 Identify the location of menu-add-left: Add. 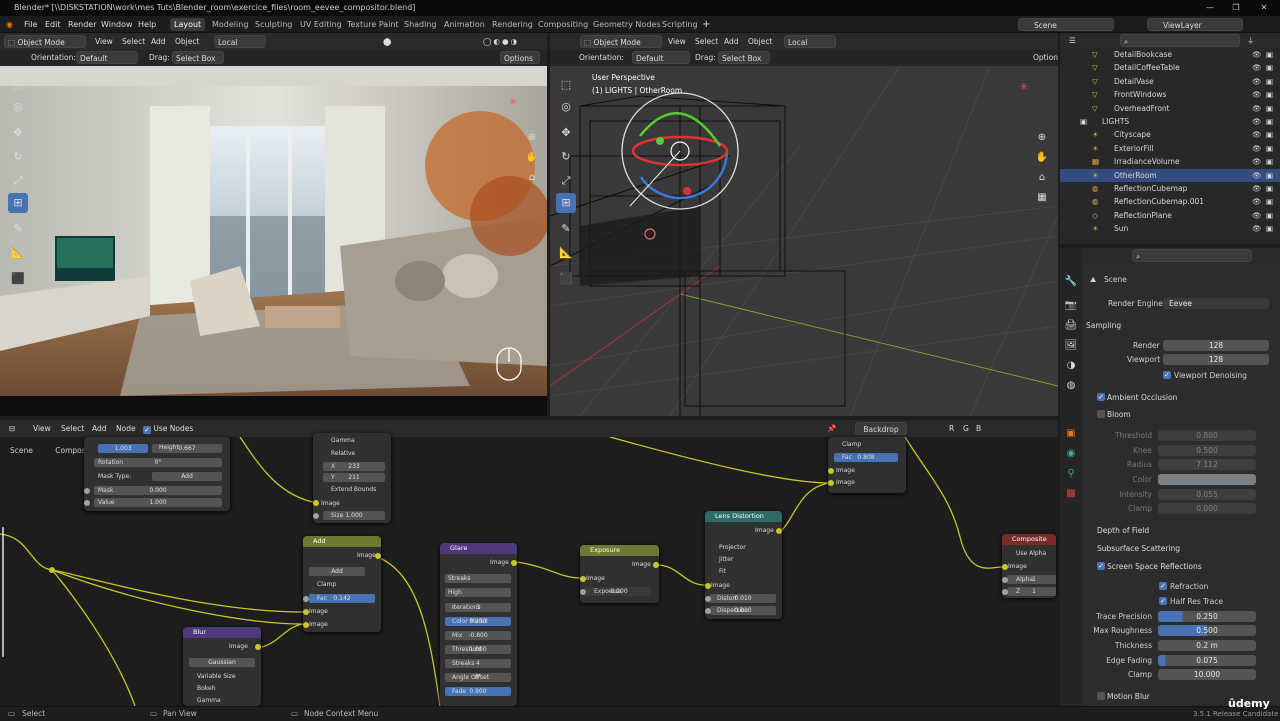
(158, 41).